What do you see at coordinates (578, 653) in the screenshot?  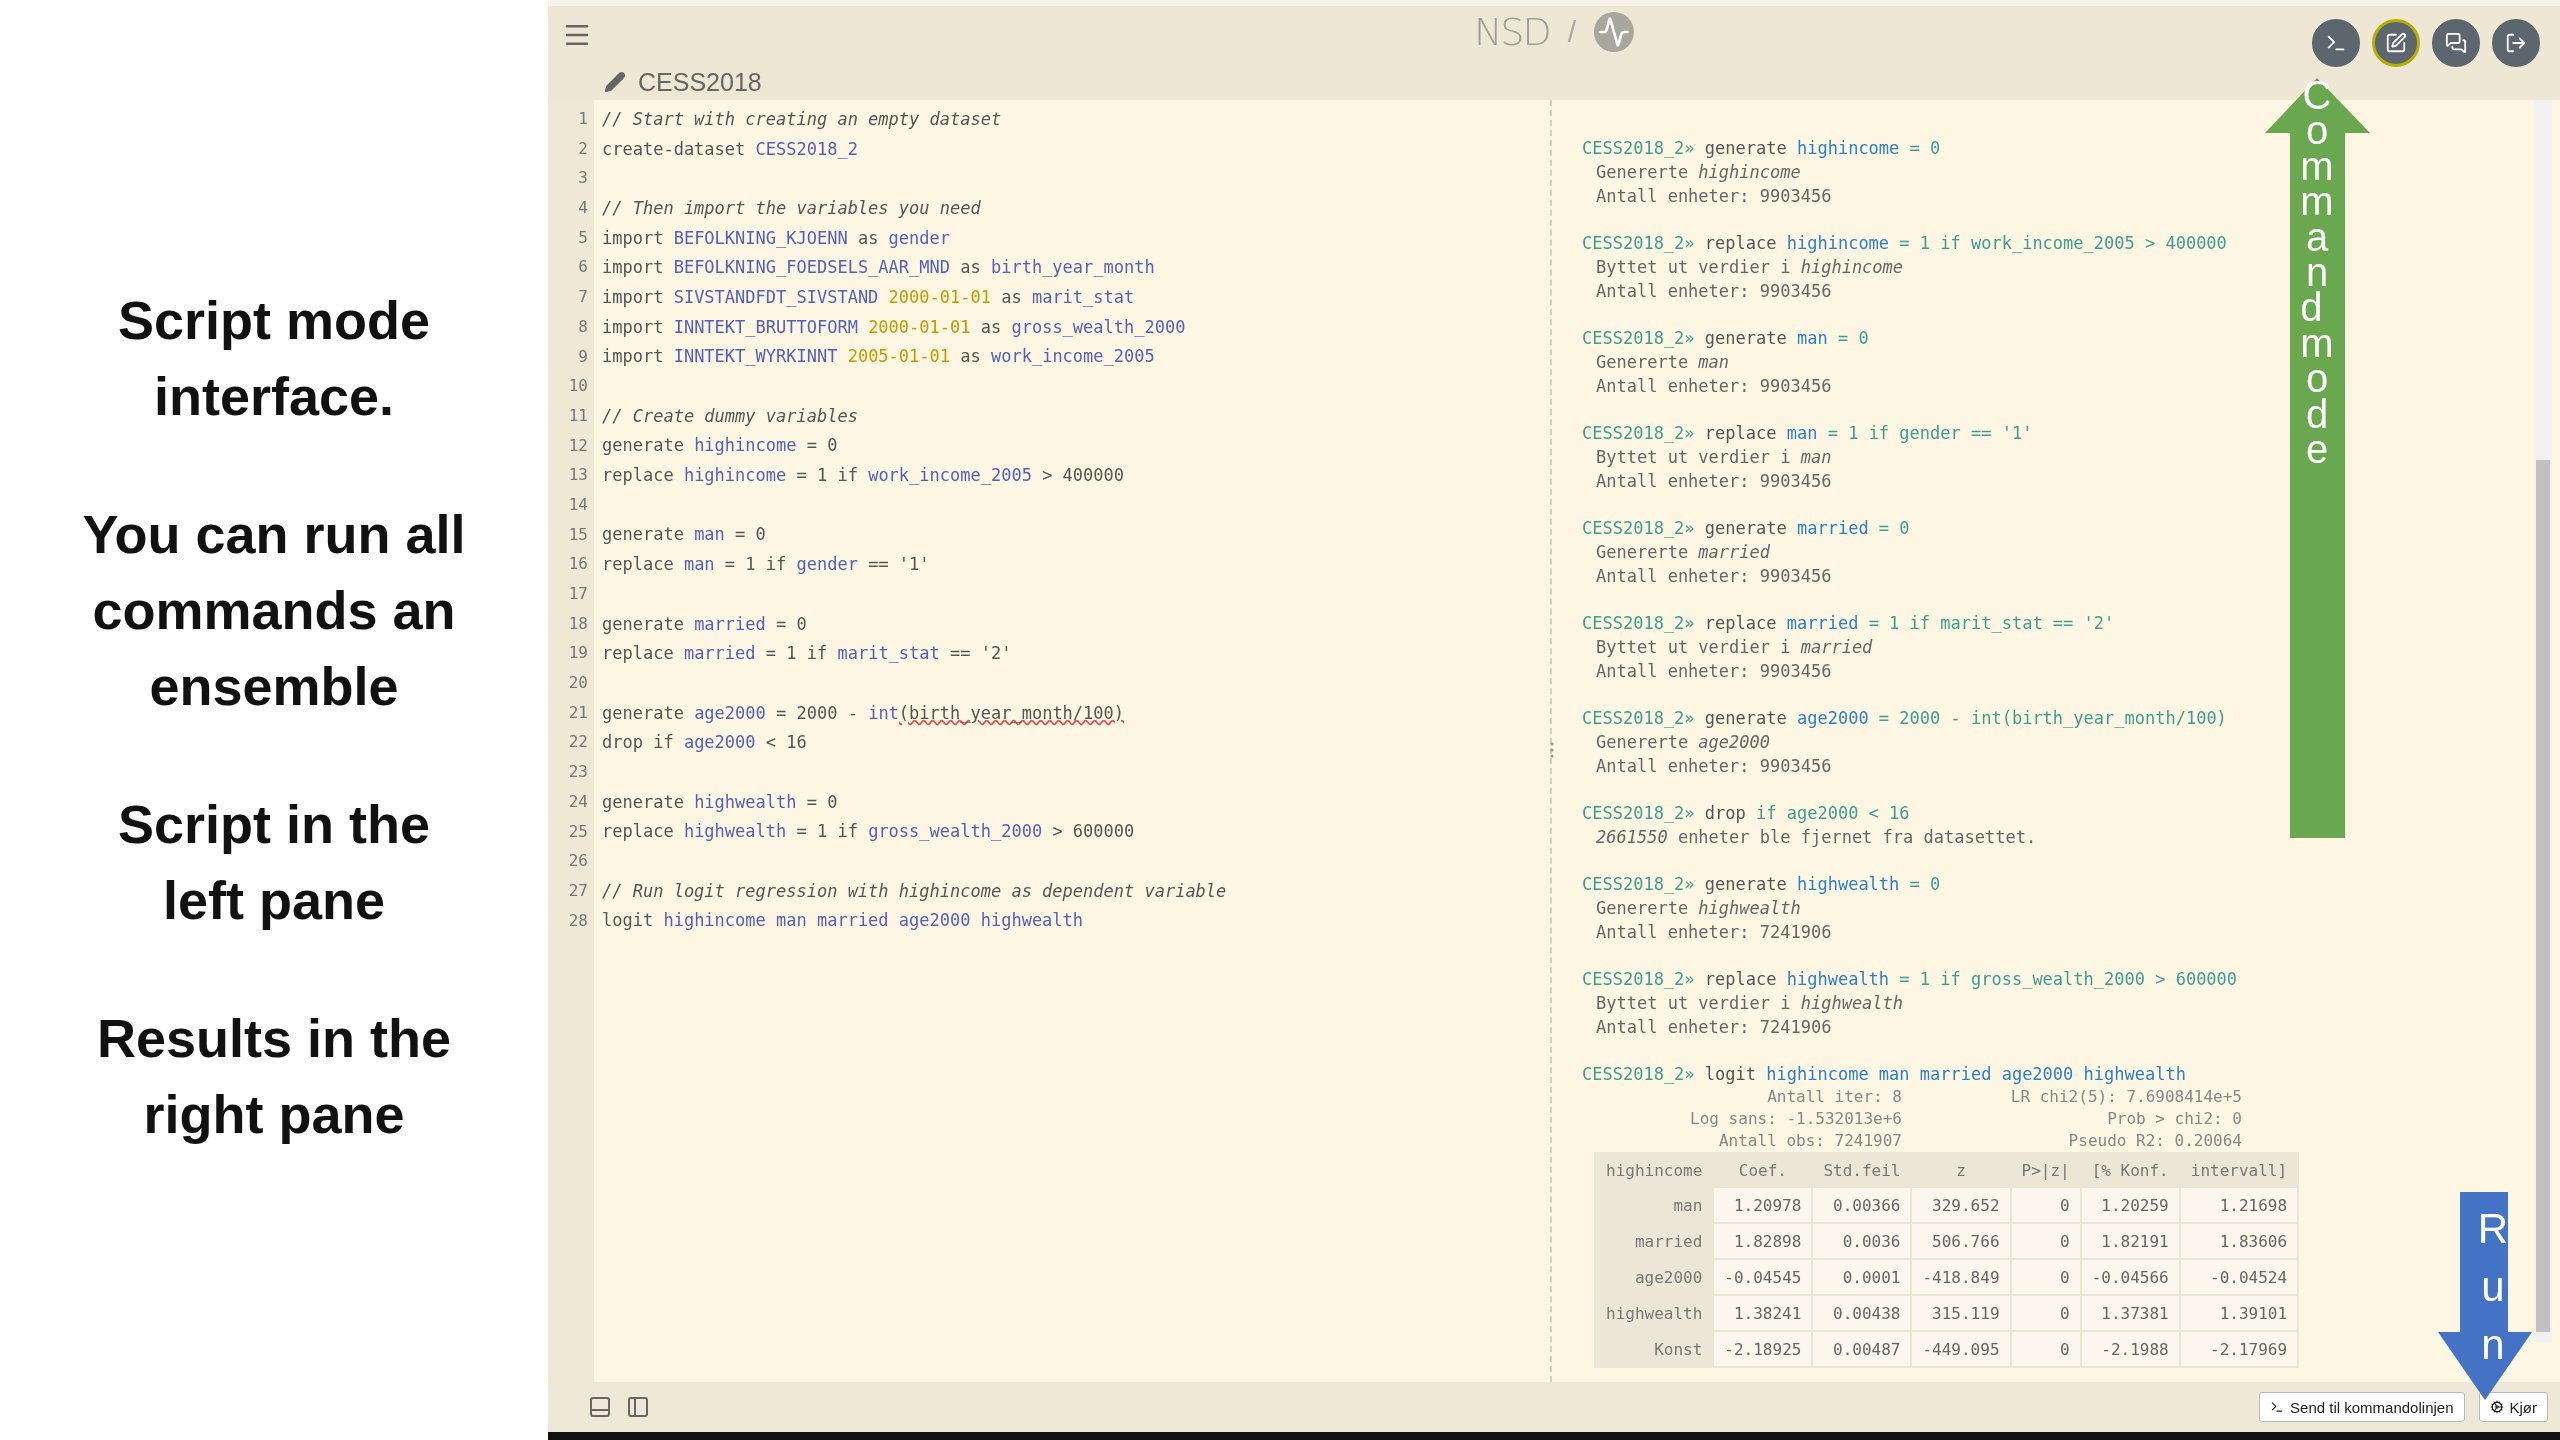 I see `line-number: 19` at bounding box center [578, 653].